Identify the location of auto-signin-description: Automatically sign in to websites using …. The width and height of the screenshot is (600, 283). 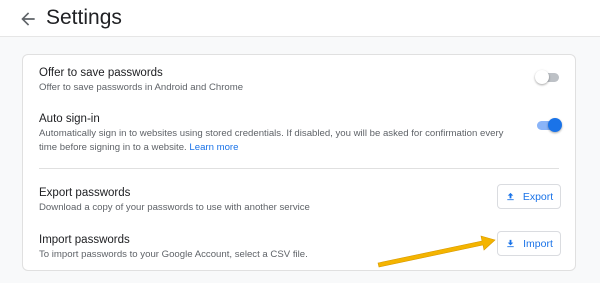
(276, 141).